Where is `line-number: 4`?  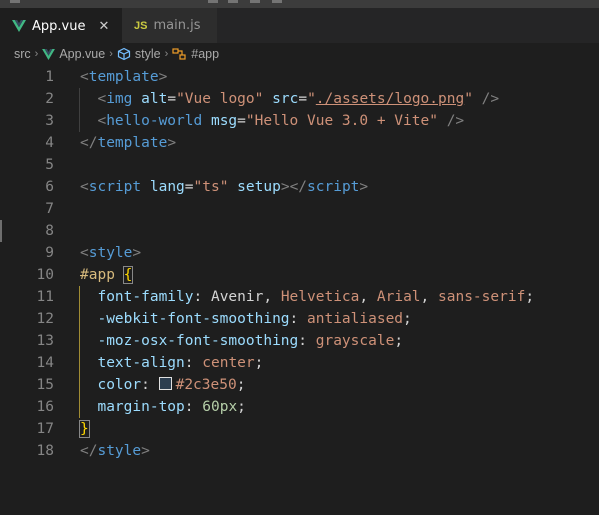
line-number: 4 is located at coordinates (49, 143).